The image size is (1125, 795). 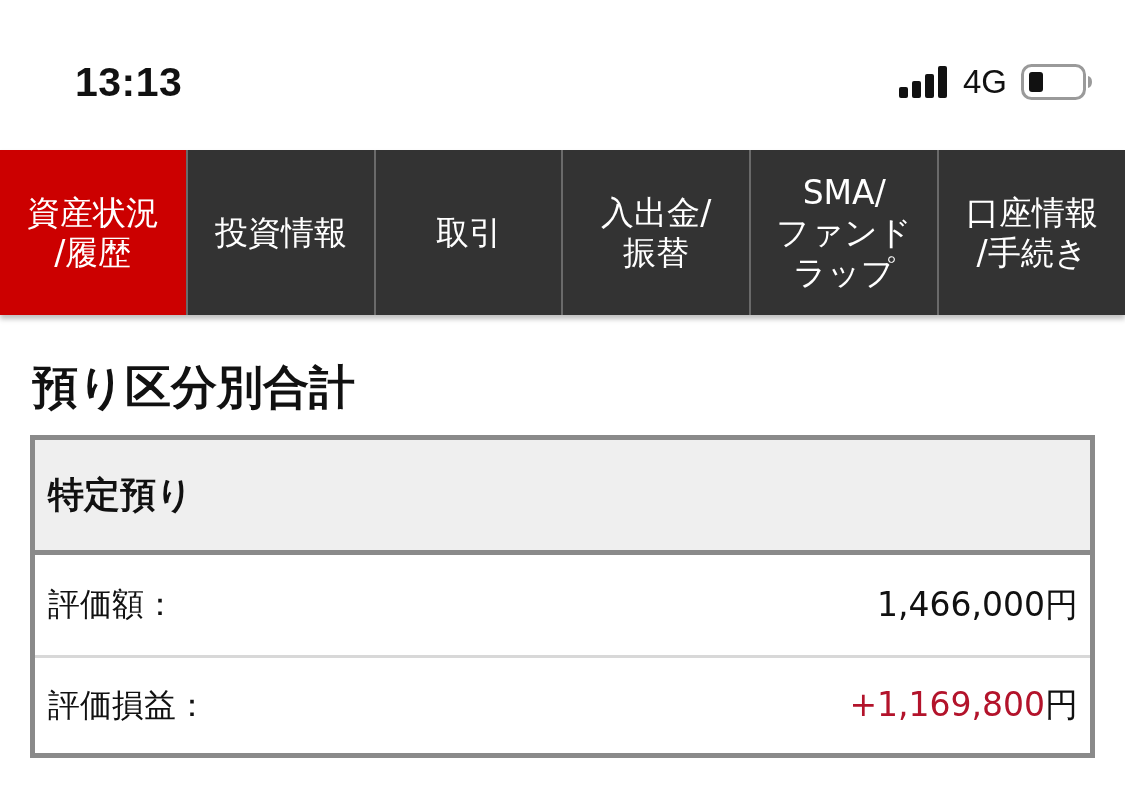 I want to click on network-label: 4G, so click(x=984, y=82).